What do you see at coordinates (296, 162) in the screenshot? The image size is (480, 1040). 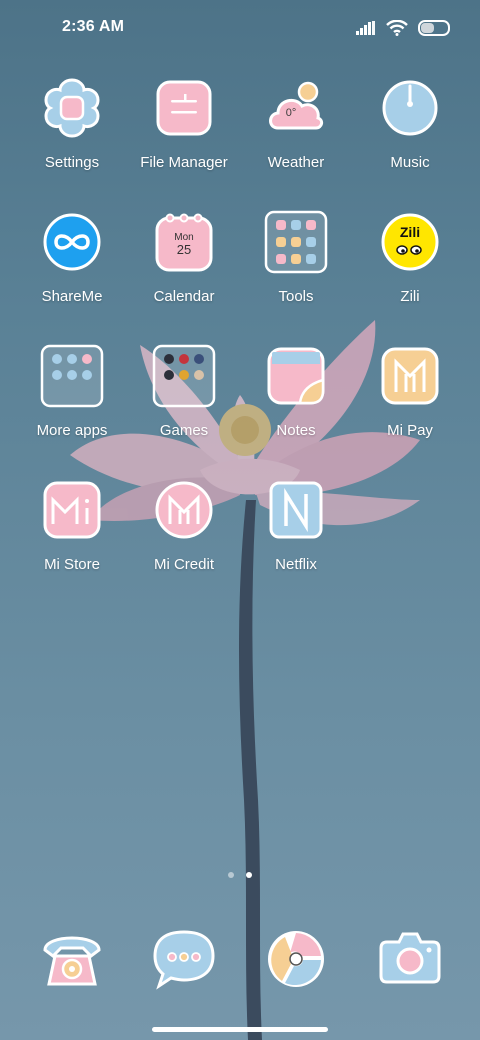 I see `app-label: Weather` at bounding box center [296, 162].